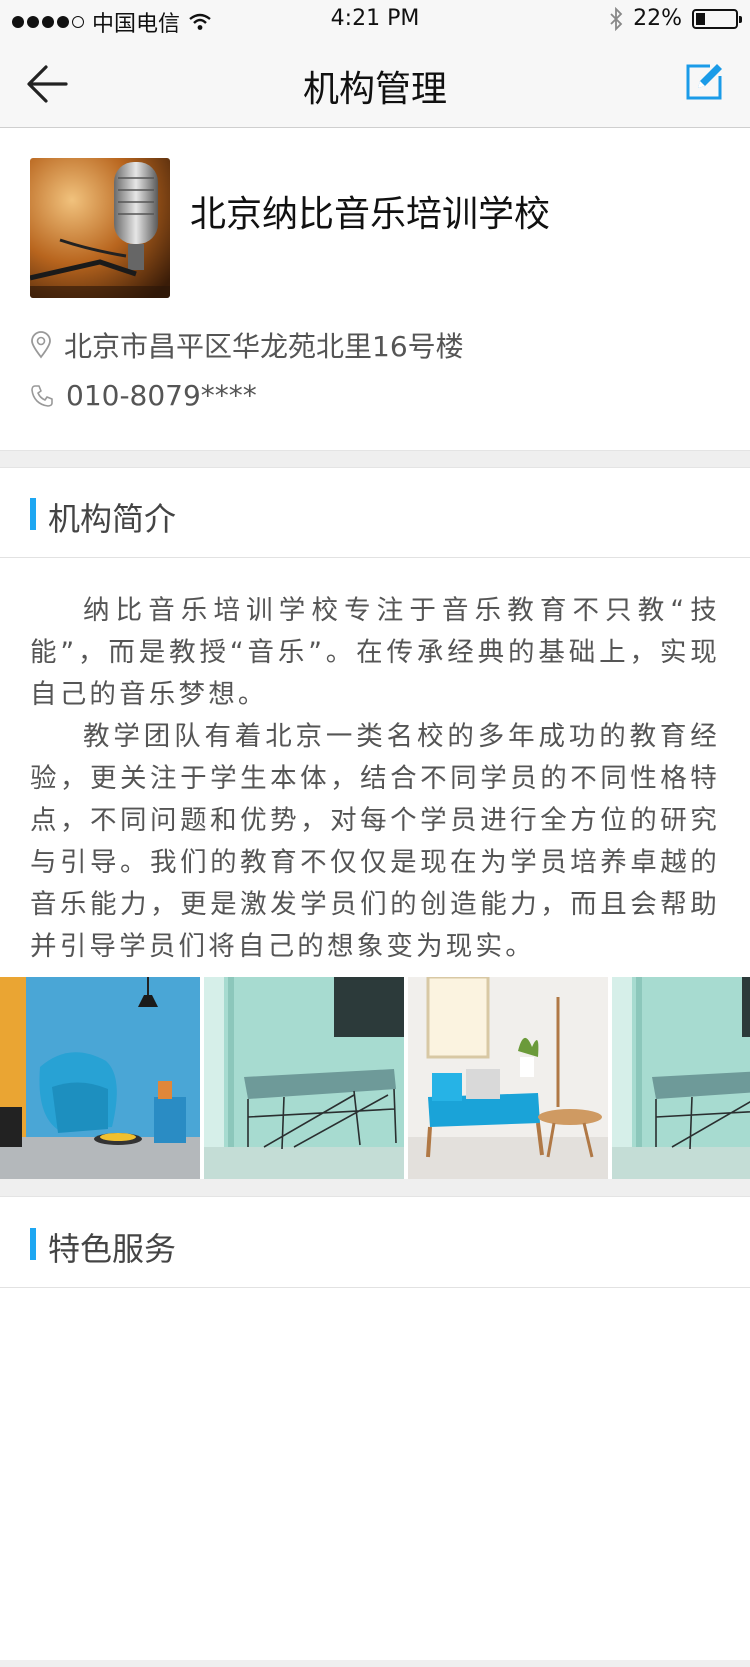 The height and width of the screenshot is (1667, 750). What do you see at coordinates (112, 1249) in the screenshot?
I see `services-section-title: 特色服务` at bounding box center [112, 1249].